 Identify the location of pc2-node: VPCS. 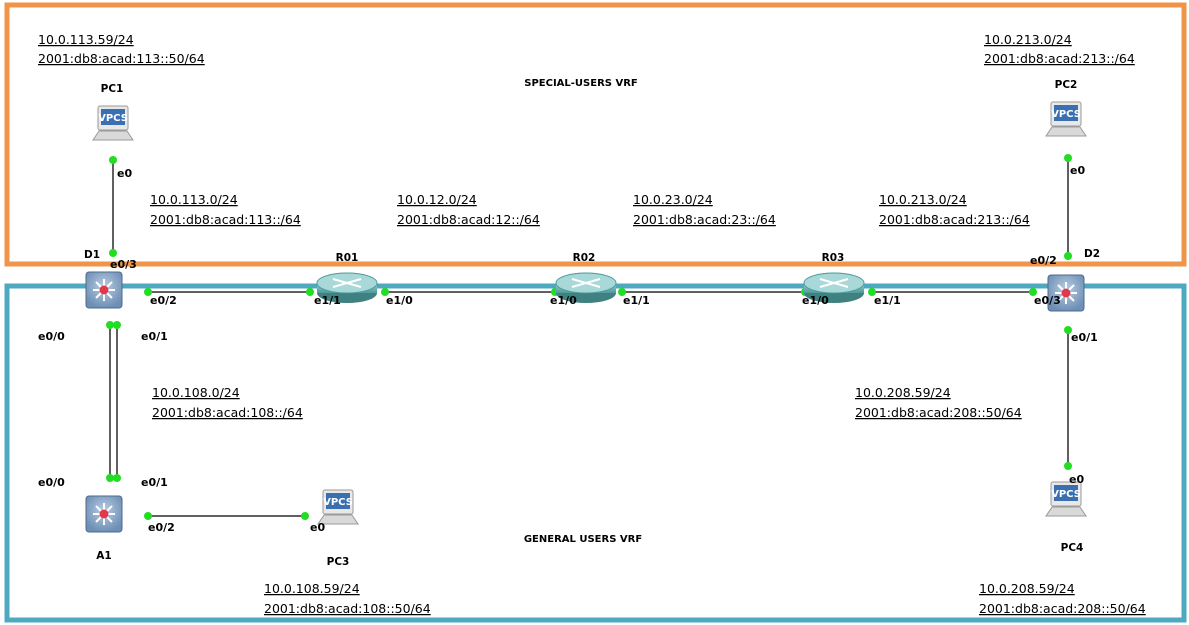
(1066, 119).